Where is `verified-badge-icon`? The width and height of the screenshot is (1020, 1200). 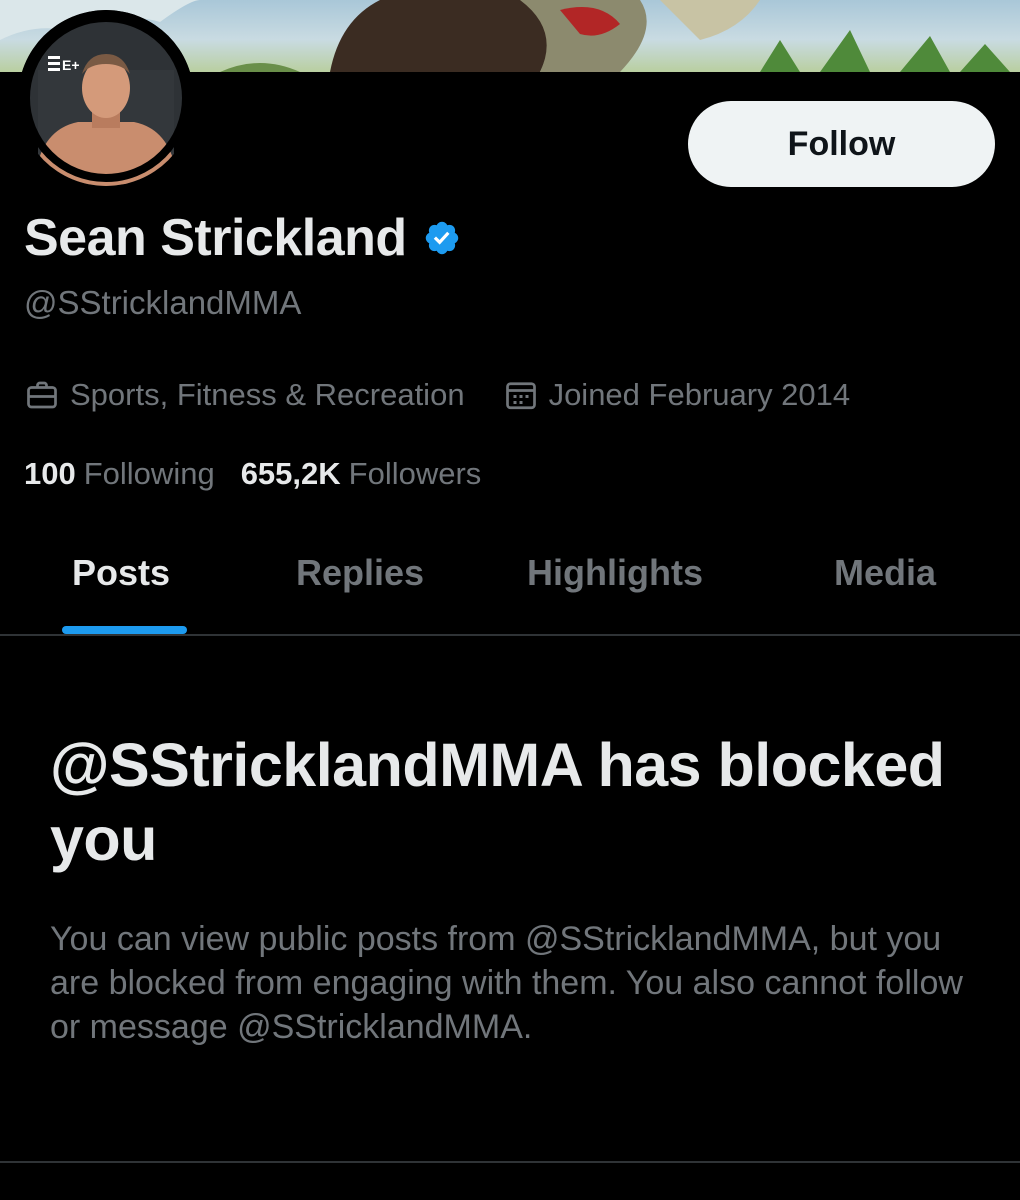 verified-badge-icon is located at coordinates (442, 238).